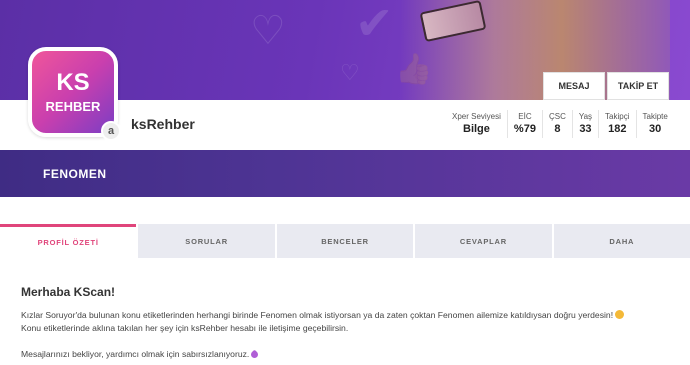  I want to click on stat-eic: EİC %79, so click(524, 124).